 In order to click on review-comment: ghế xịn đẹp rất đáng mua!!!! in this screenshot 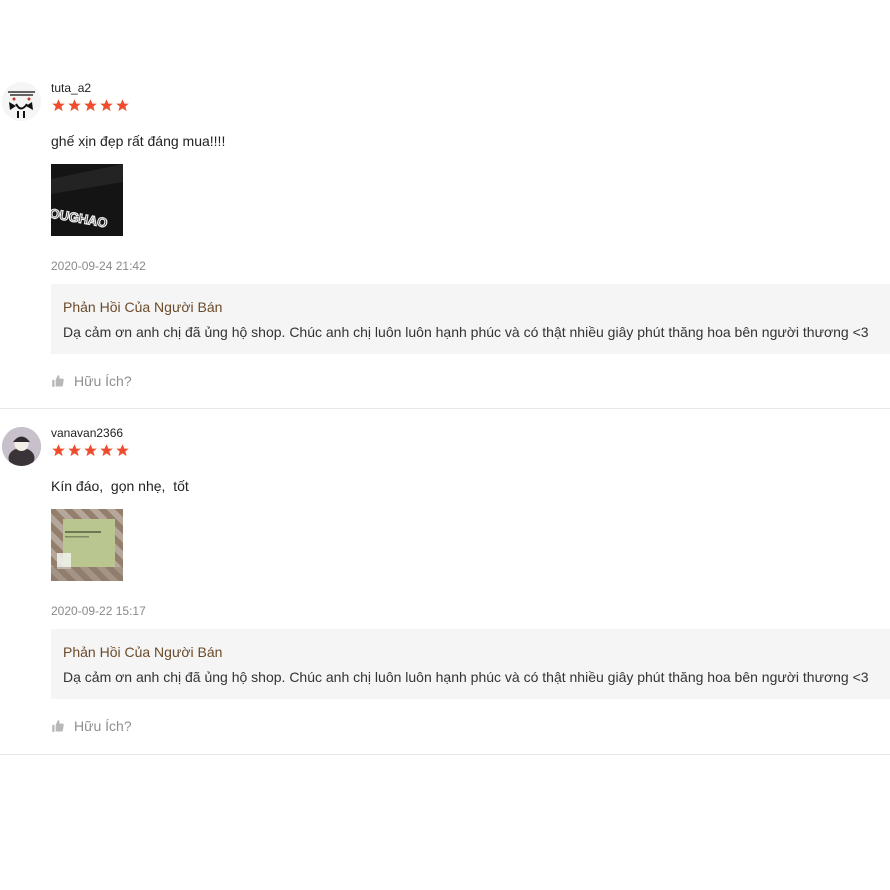, I will do `click(138, 141)`.